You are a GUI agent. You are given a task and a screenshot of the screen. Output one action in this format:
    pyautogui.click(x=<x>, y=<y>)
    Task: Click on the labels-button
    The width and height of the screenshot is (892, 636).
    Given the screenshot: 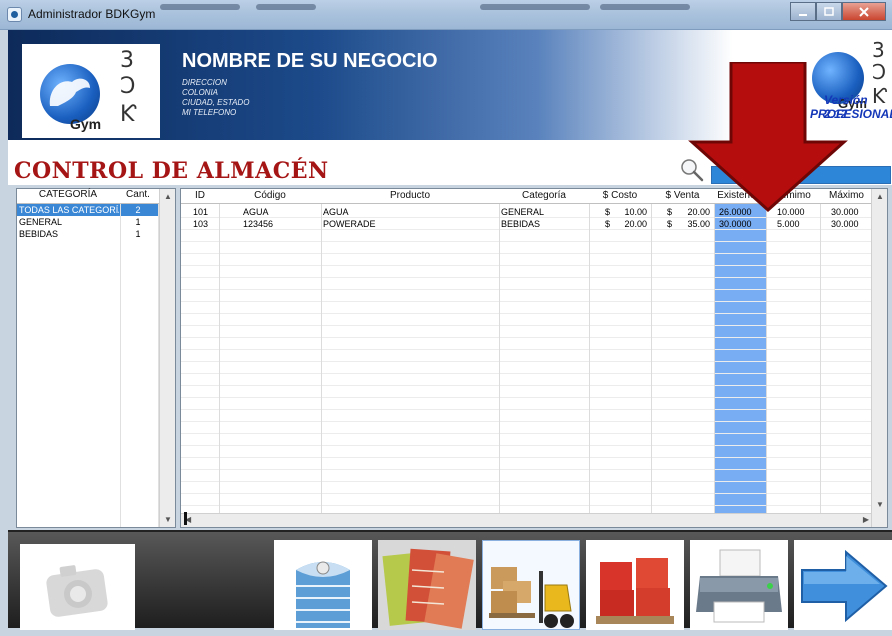 What is the action you would take?
    pyautogui.click(x=427, y=585)
    